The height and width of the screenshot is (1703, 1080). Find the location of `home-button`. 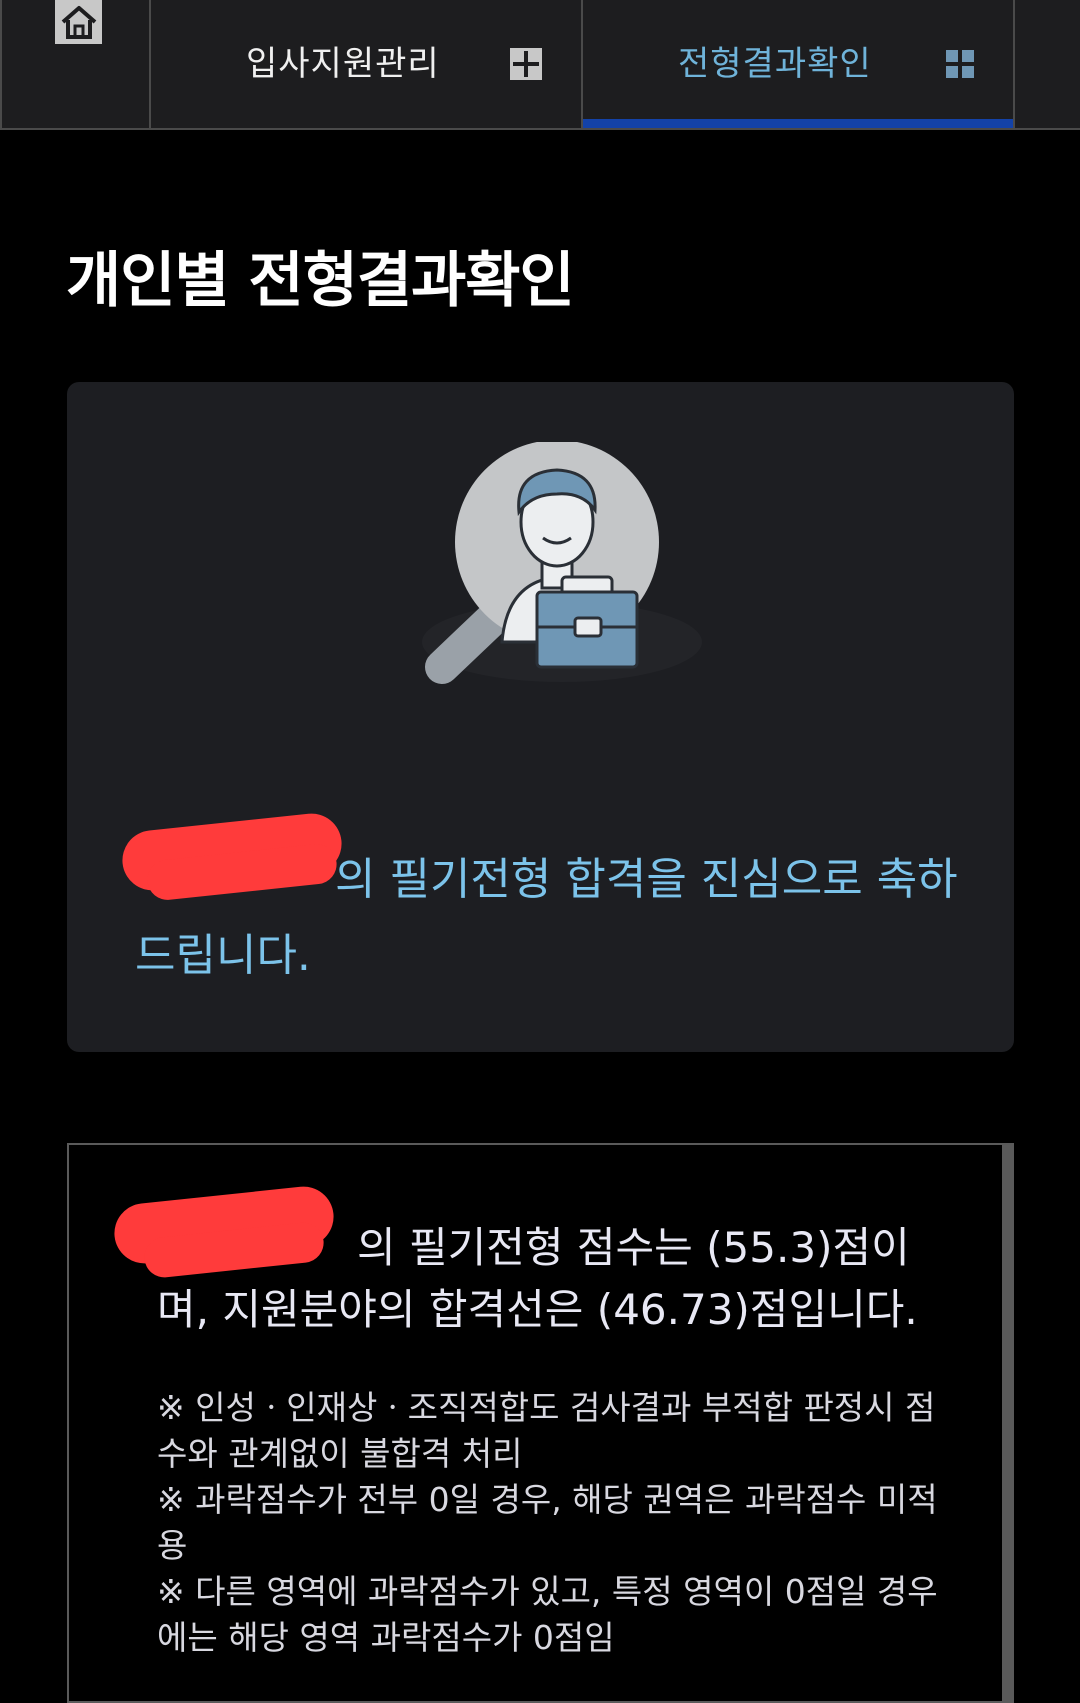

home-button is located at coordinates (78, 22).